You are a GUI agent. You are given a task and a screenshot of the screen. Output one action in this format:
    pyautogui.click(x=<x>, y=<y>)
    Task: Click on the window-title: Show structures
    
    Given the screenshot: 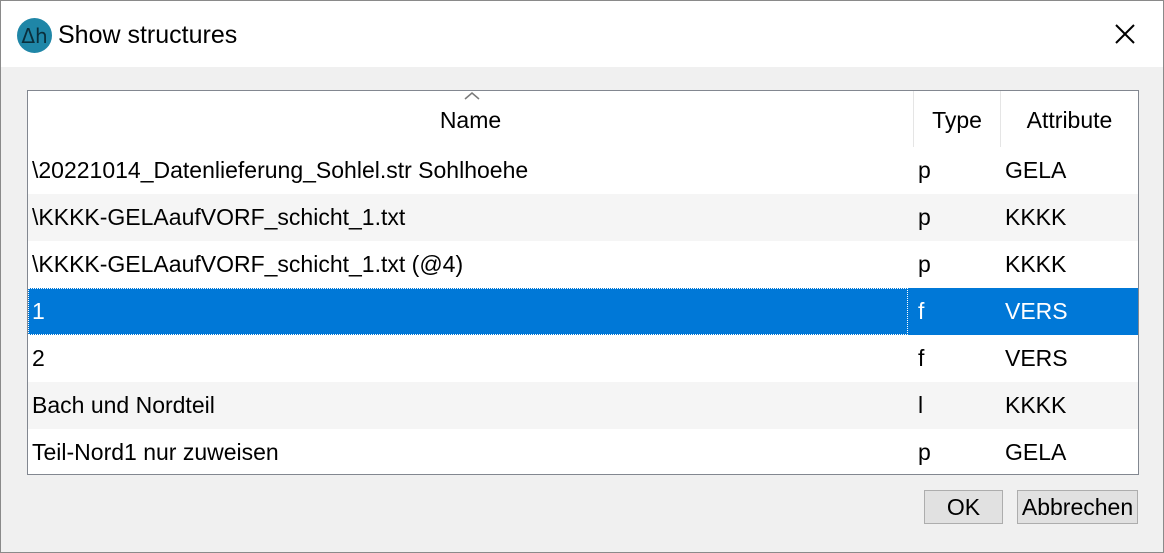 What is the action you would take?
    pyautogui.click(x=148, y=35)
    